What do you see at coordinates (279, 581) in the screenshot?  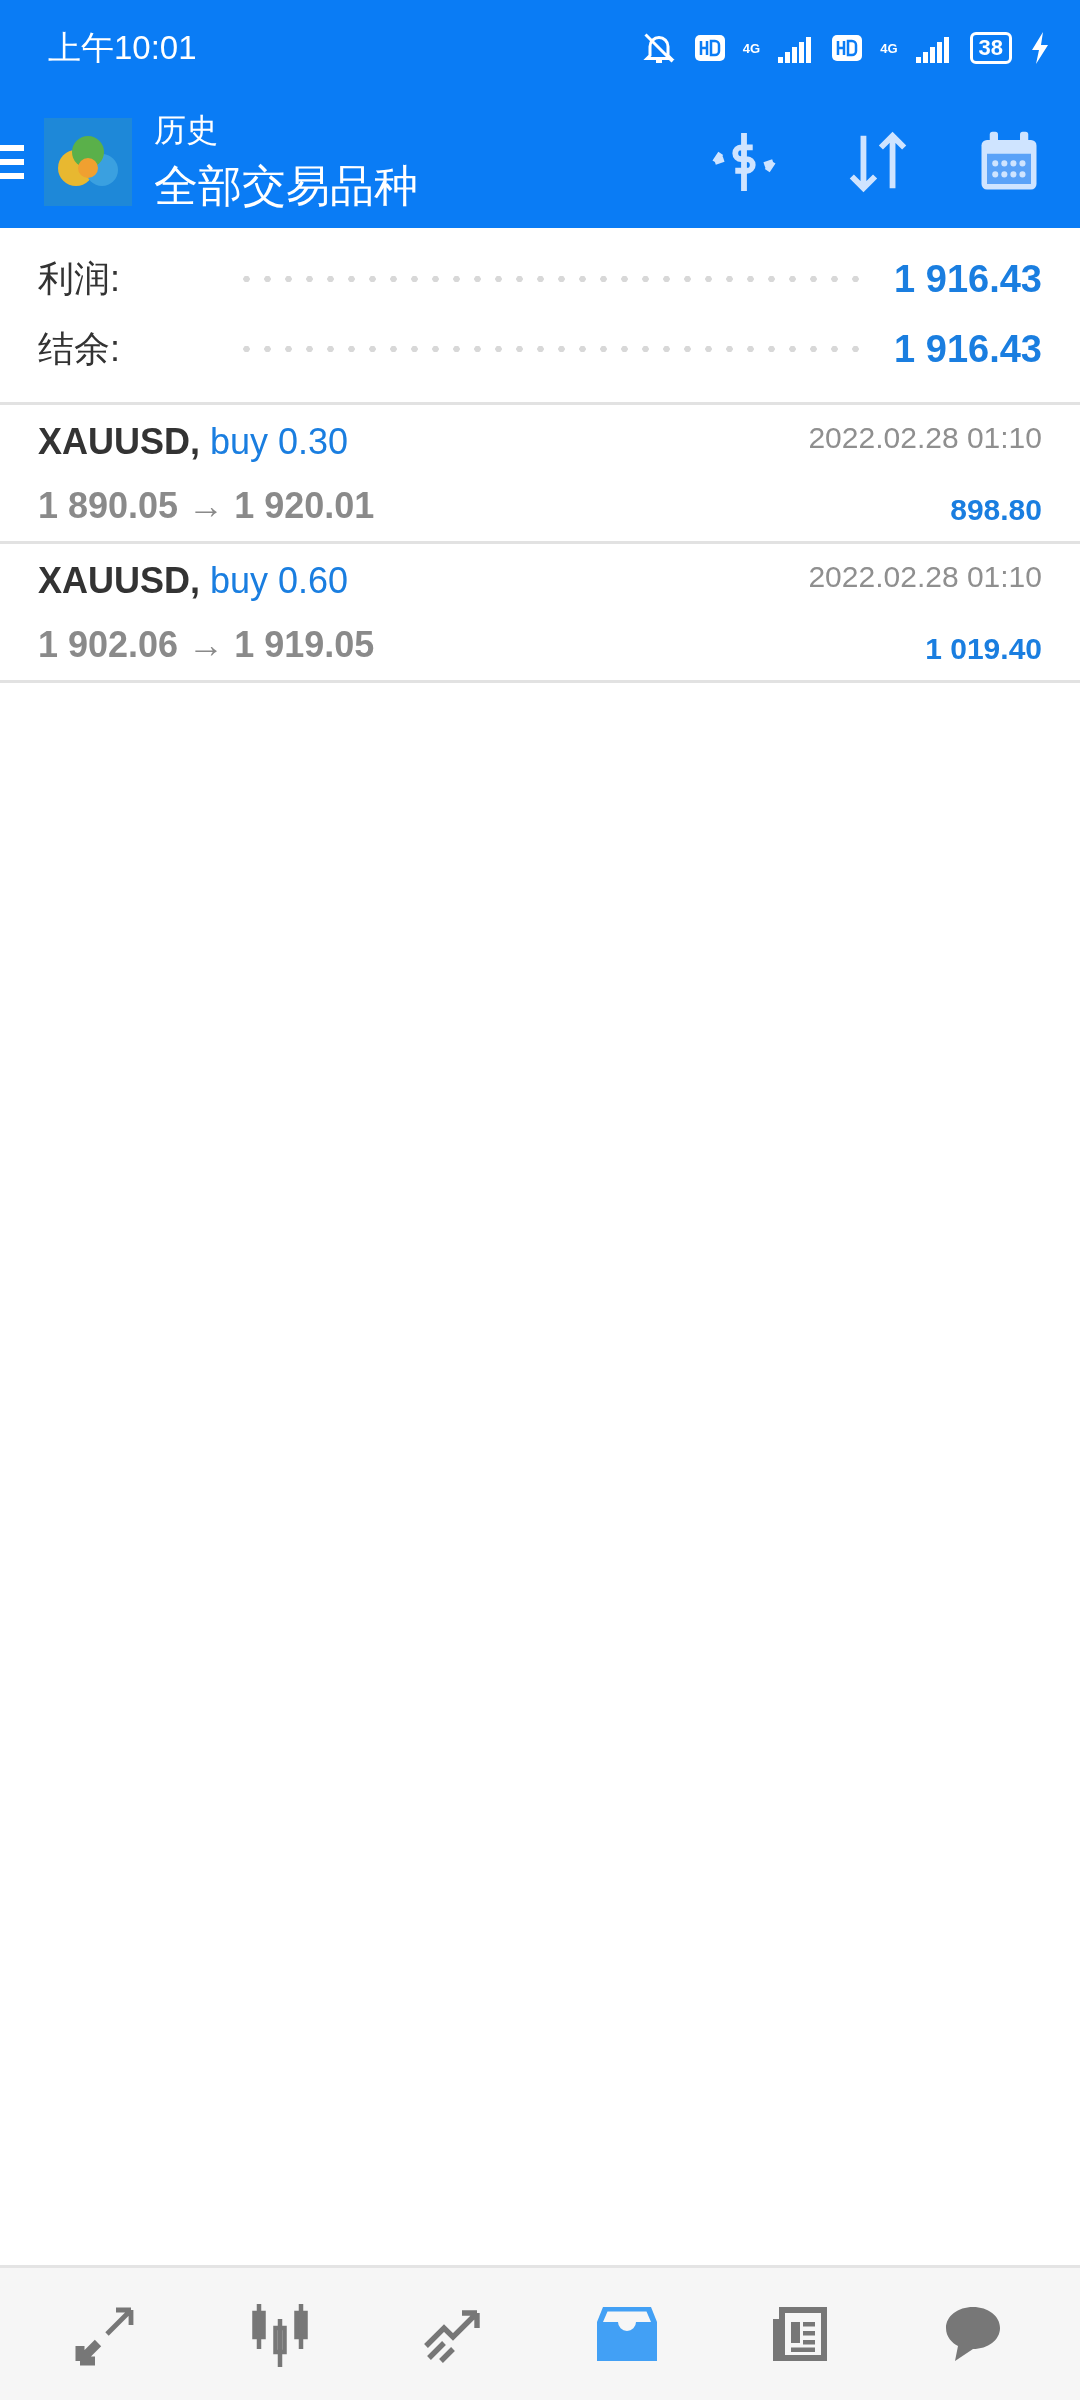 I see `trade-side: buy 0.60` at bounding box center [279, 581].